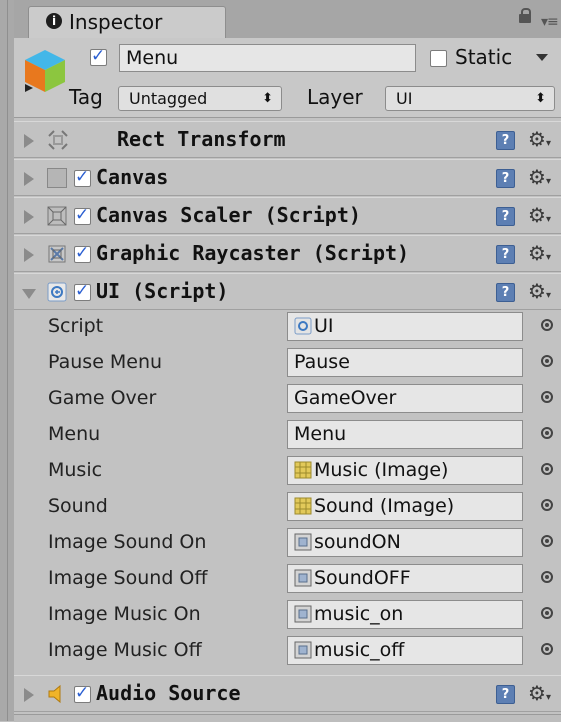 The height and width of the screenshot is (722, 561). Describe the element at coordinates (287, 291) in the screenshot. I see `component-ui-script: UI (Script) ? ⚙▾` at that location.